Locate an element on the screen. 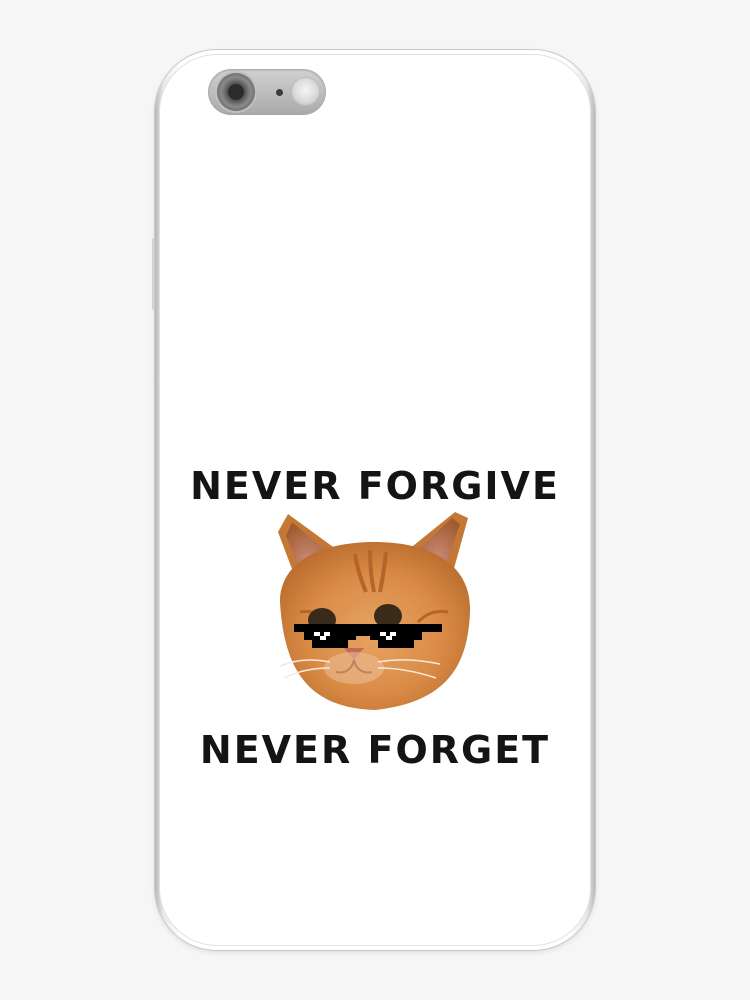 Image resolution: width=750 pixels, height=1000 pixels. cat-face-icon is located at coordinates (374, 611).